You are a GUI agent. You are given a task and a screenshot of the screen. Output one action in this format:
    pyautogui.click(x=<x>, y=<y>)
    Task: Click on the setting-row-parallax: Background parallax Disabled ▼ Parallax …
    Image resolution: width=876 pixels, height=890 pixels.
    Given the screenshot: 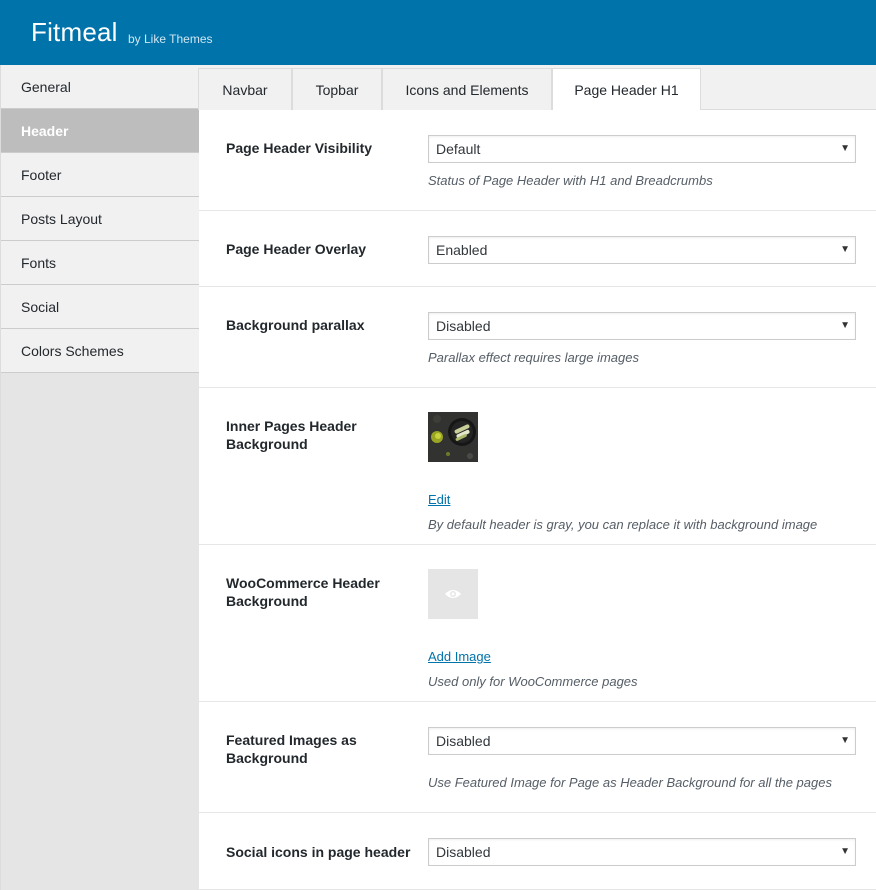 What is the action you would take?
    pyautogui.click(x=537, y=337)
    